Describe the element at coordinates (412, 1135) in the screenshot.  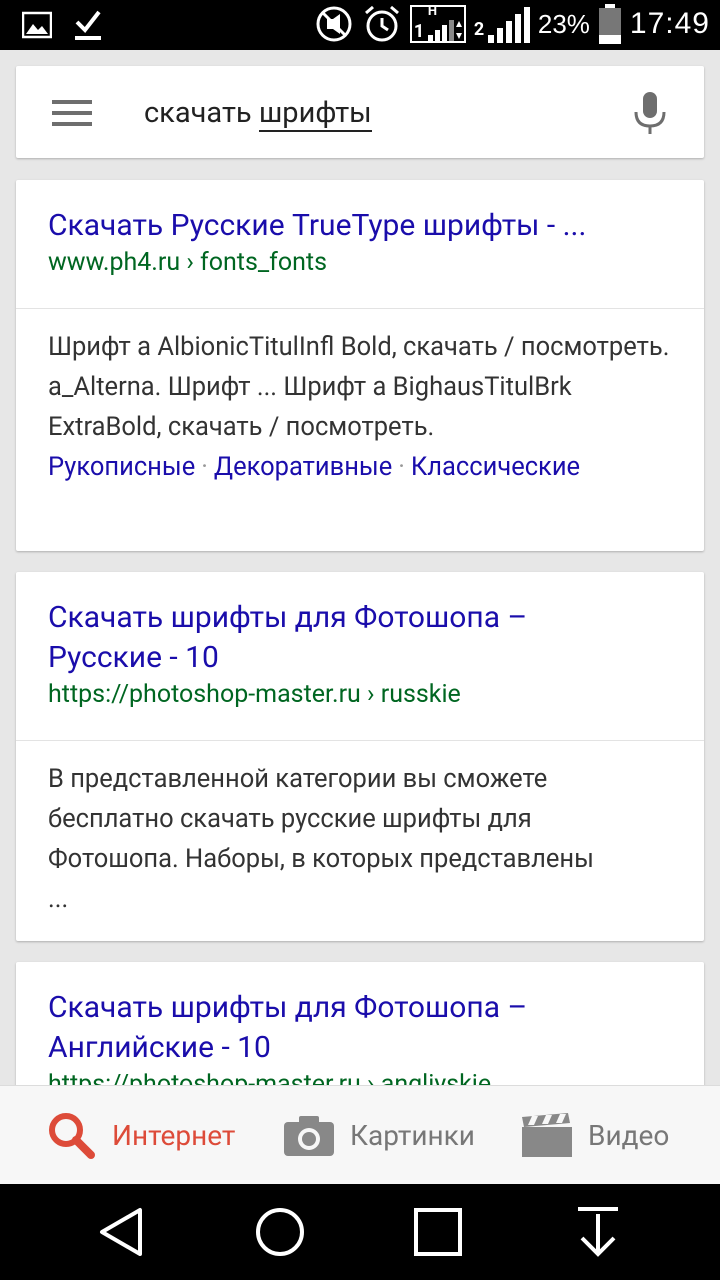
I see `tab-label: Картинки` at that location.